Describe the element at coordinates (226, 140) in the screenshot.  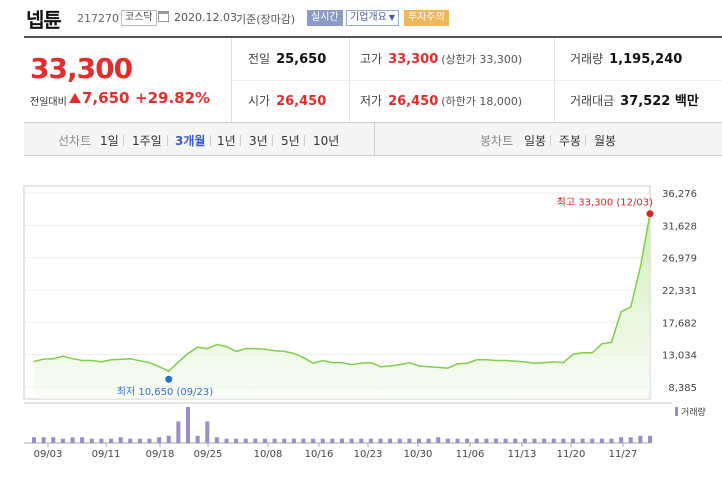
I see `tab-1year: 1년` at that location.